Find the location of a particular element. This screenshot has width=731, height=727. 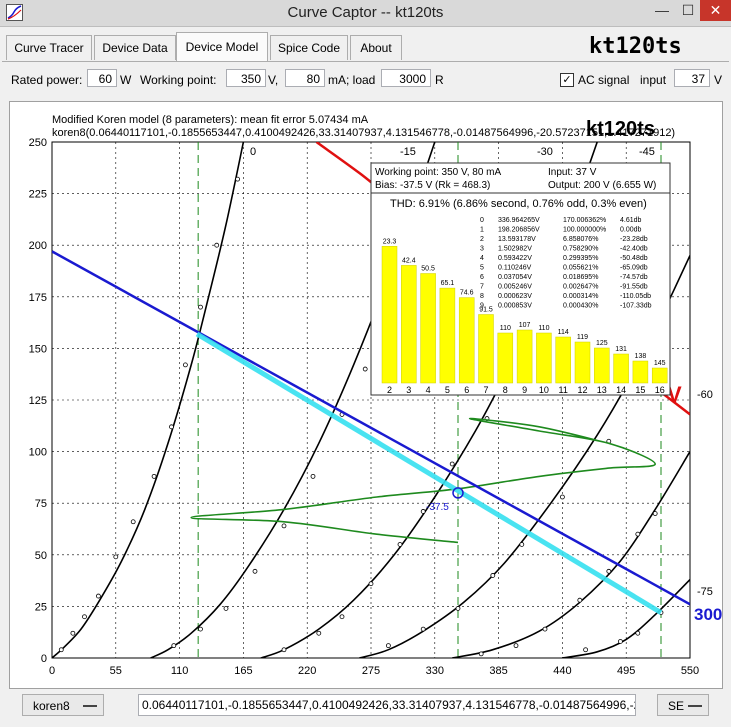

x-tick-label: 550 is located at coordinates (690, 671).